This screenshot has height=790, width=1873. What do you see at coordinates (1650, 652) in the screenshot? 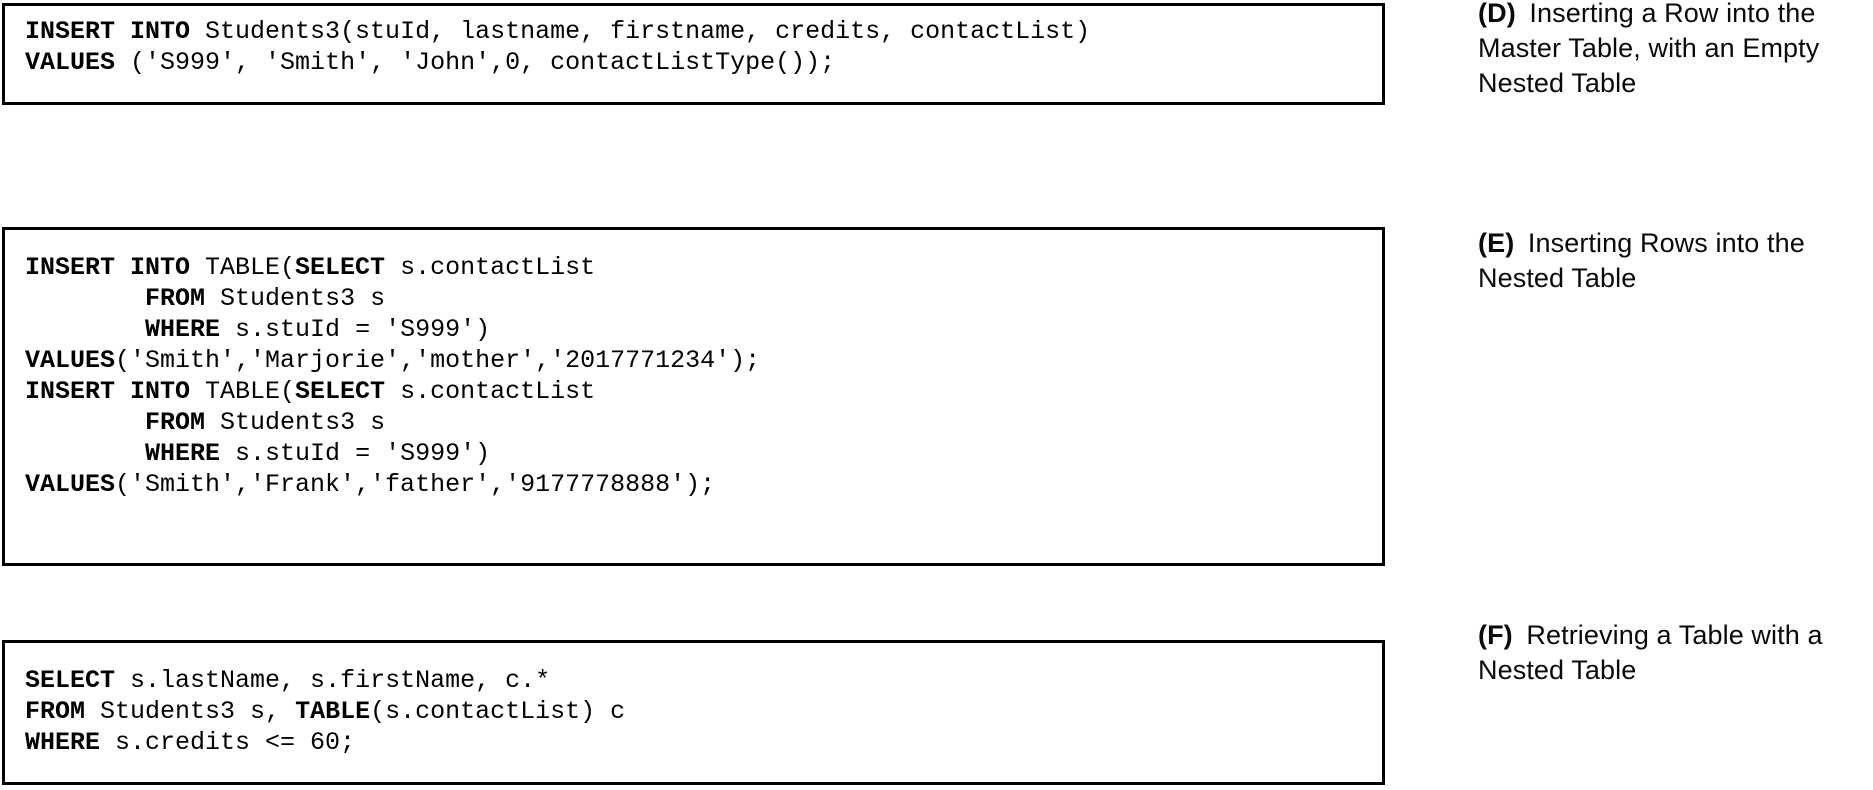
I see `caption-f-text: Retrieving a Table with a Nested Table` at bounding box center [1650, 652].